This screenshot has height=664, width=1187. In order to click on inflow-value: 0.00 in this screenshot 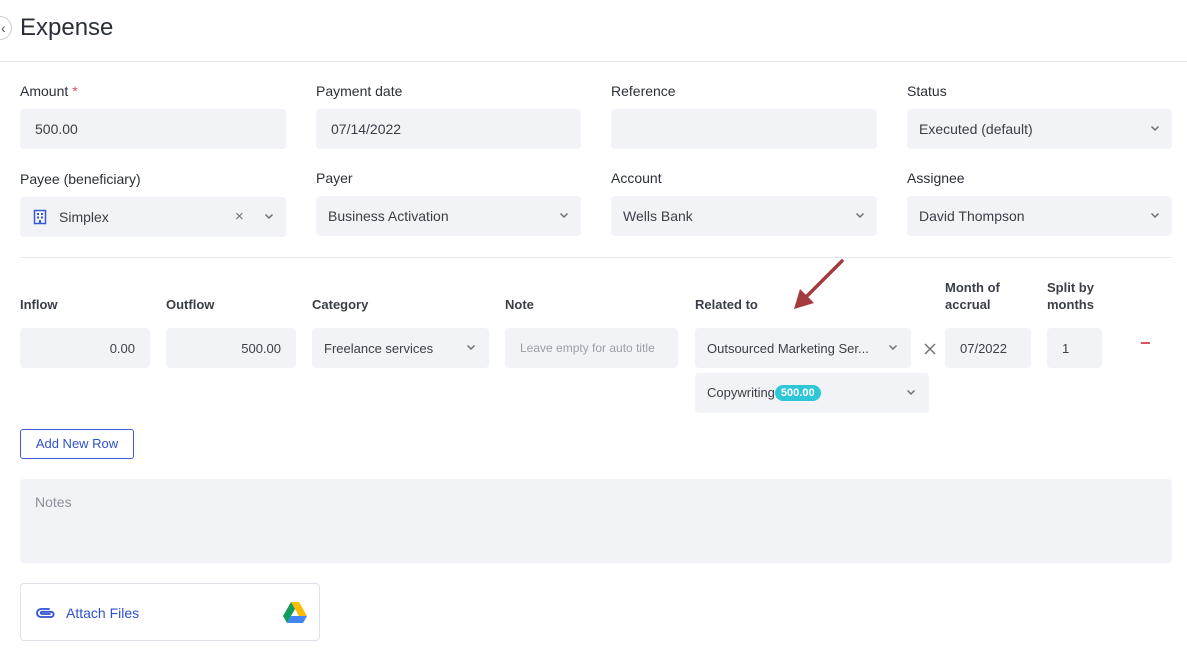, I will do `click(122, 348)`.